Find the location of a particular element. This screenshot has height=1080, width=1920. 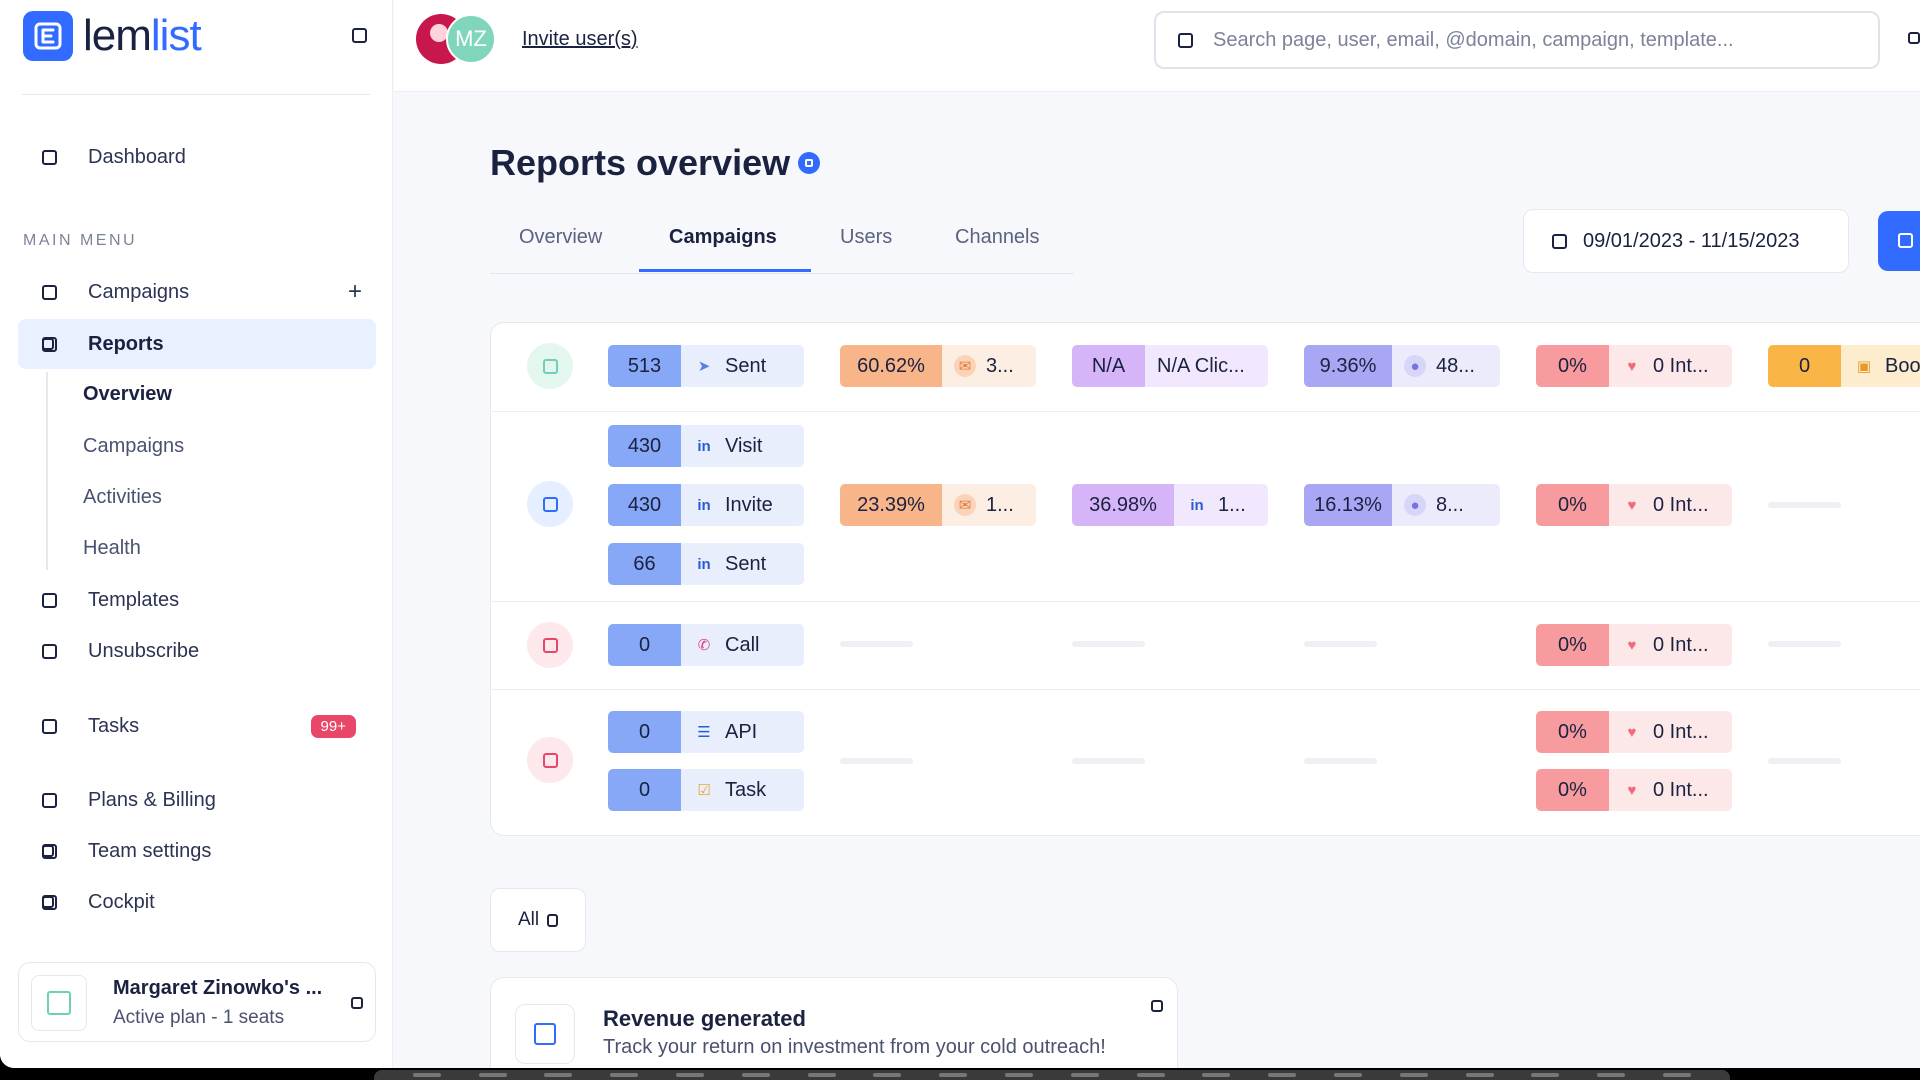

linkedin-invite-metric: 430 in Invite is located at coordinates (706, 505).